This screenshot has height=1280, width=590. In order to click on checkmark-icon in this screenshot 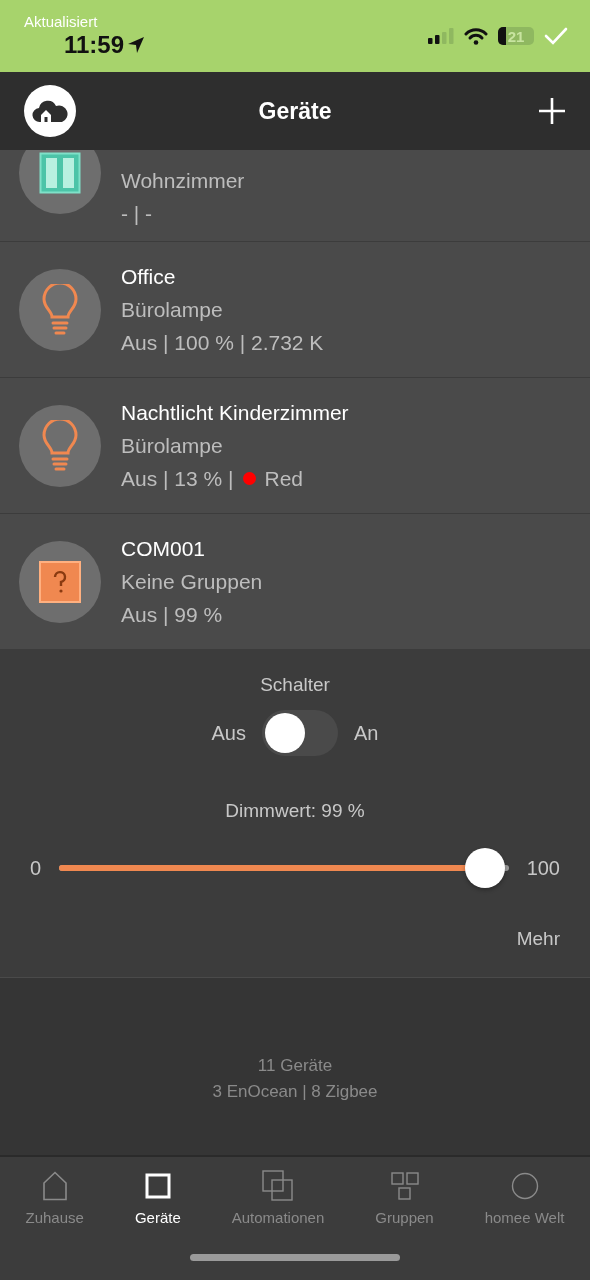, I will do `click(556, 36)`.